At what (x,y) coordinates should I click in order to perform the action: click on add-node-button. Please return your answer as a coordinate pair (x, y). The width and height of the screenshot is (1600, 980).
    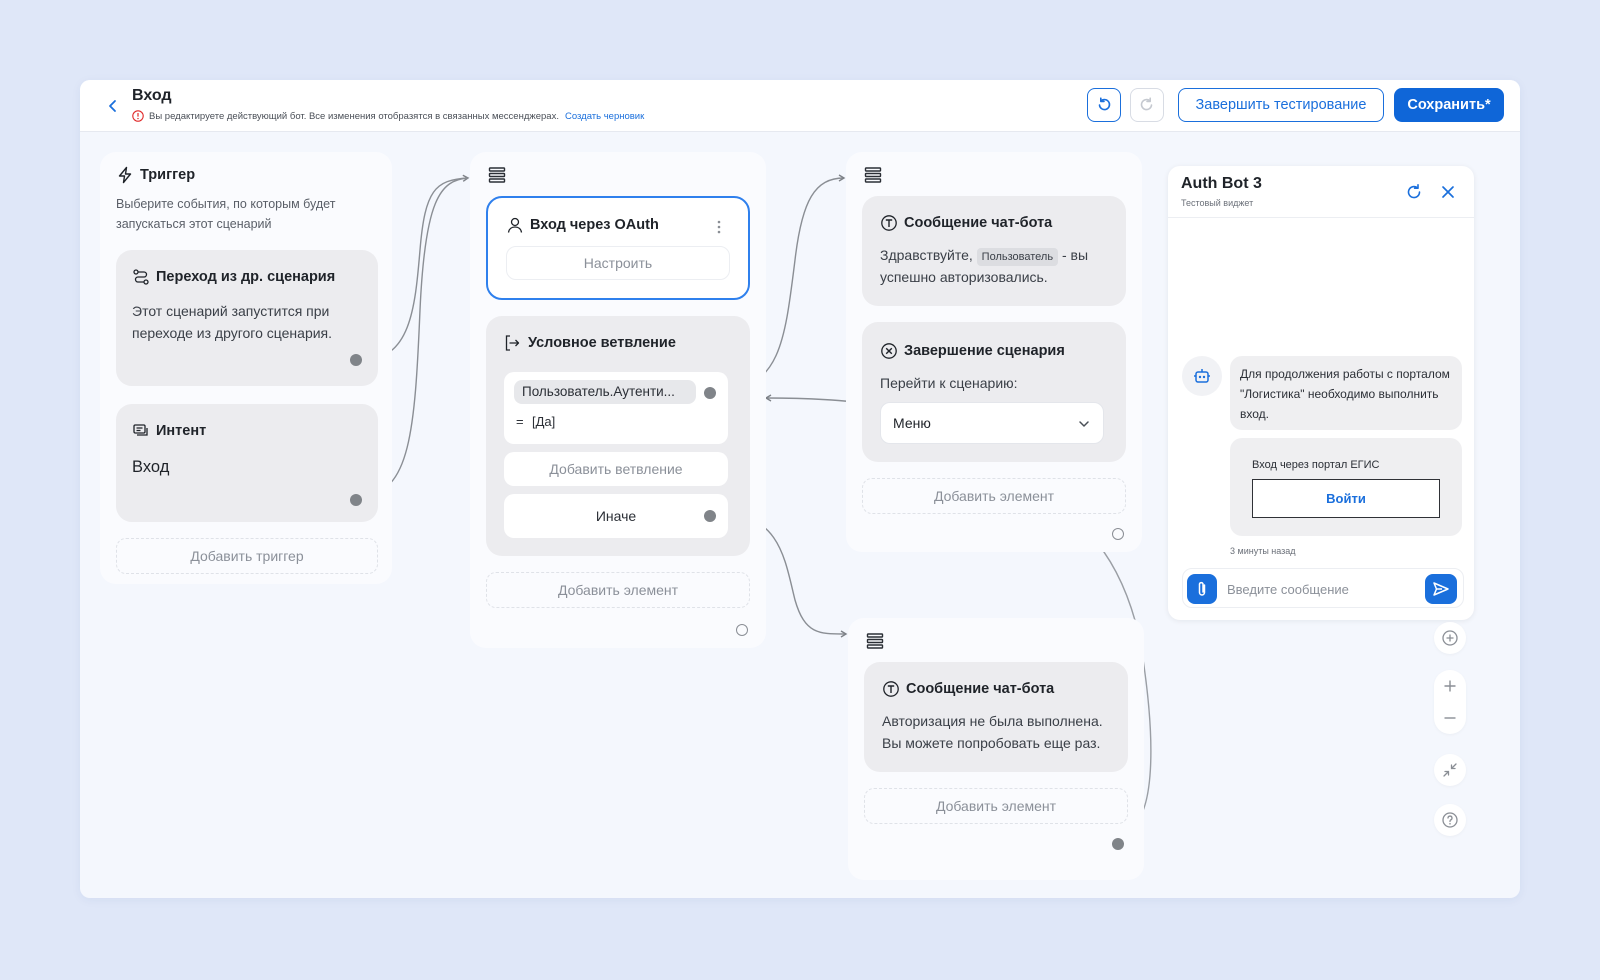
    Looking at the image, I should click on (1450, 638).